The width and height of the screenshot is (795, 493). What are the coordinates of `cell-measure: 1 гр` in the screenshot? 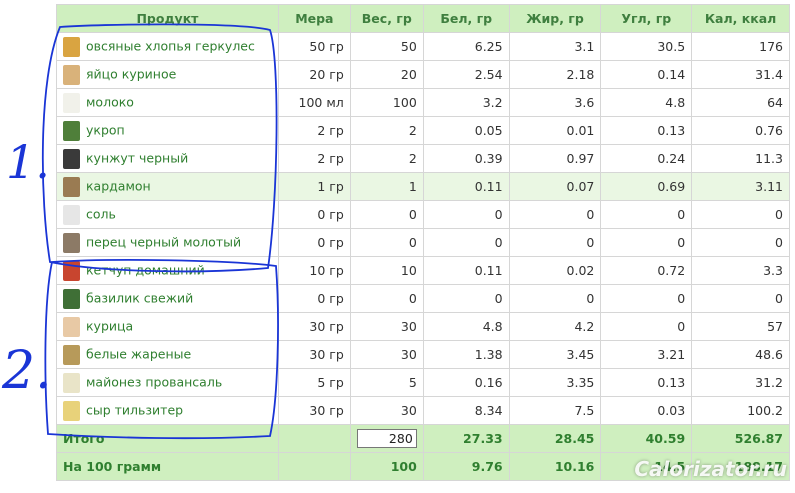 It's located at (314, 186).